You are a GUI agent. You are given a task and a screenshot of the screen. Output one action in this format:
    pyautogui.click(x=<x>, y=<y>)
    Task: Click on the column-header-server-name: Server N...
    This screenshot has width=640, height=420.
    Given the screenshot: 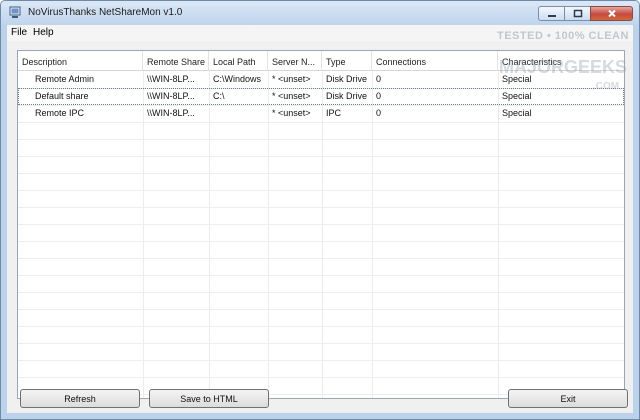 What is the action you would take?
    pyautogui.click(x=295, y=61)
    